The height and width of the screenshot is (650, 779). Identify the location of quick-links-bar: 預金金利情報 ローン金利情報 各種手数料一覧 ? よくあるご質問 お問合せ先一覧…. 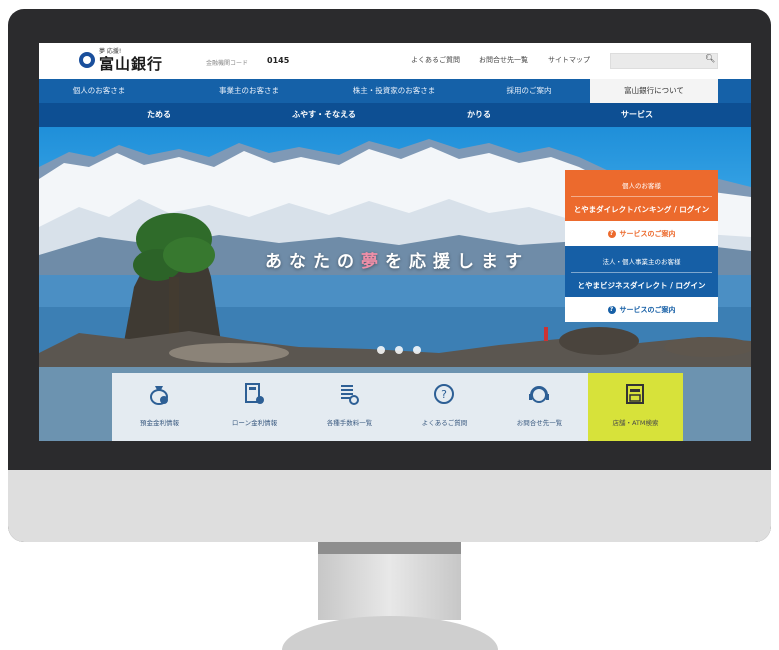
(397, 407).